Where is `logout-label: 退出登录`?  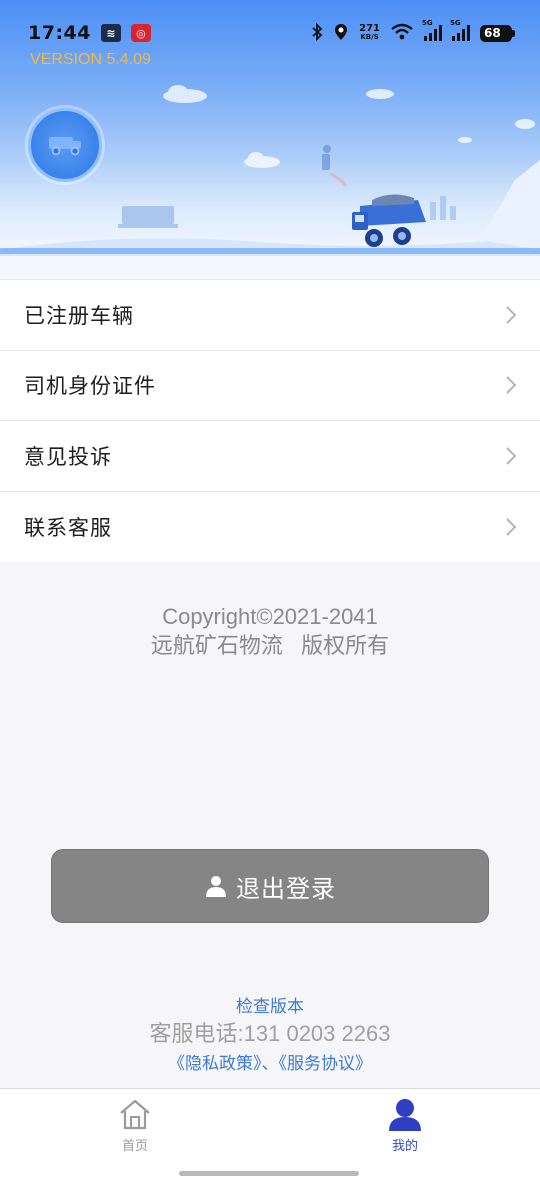
logout-label: 退出登录 is located at coordinates (286, 888).